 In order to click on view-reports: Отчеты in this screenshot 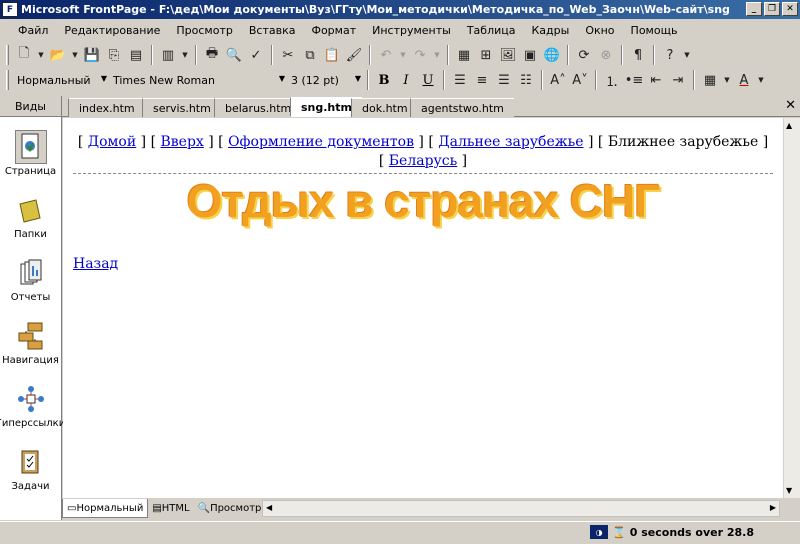, I will do `click(30, 274)`.